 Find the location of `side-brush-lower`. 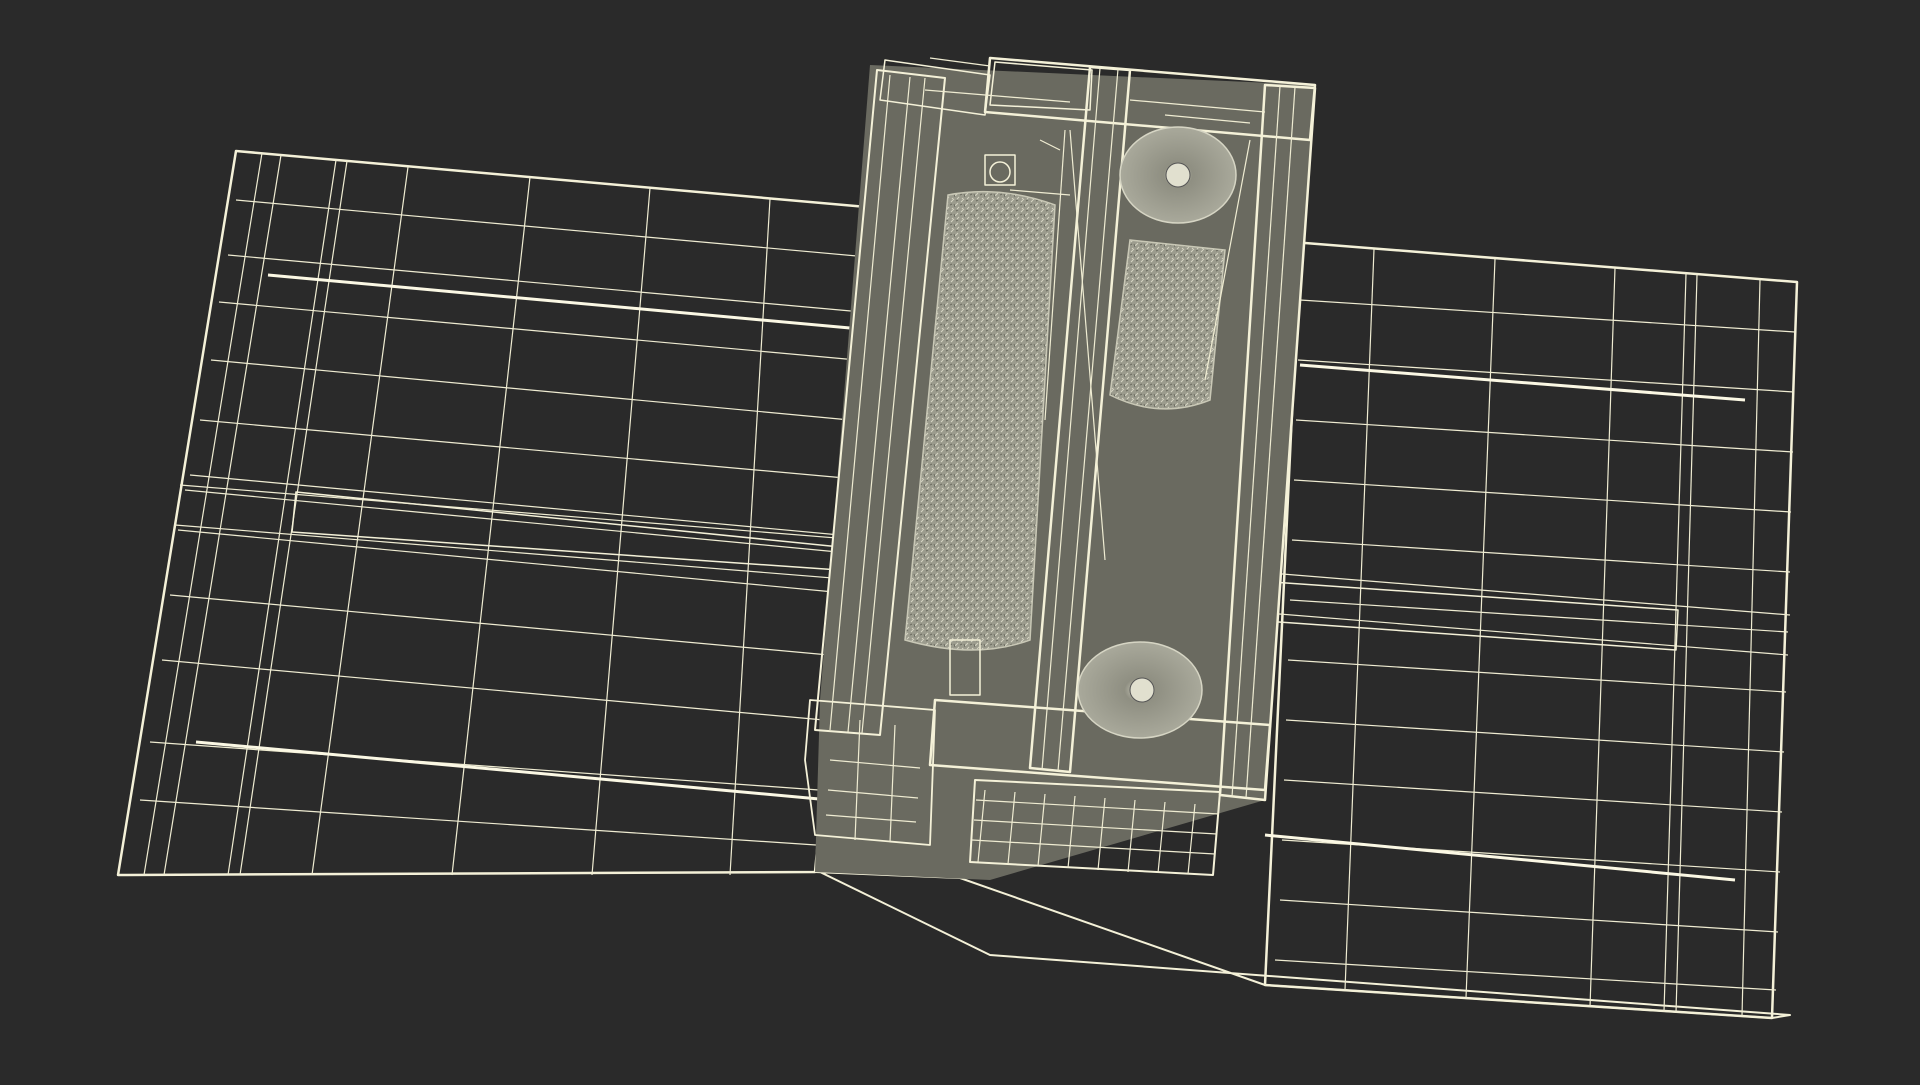

side-brush-lower is located at coordinates (1140, 690).